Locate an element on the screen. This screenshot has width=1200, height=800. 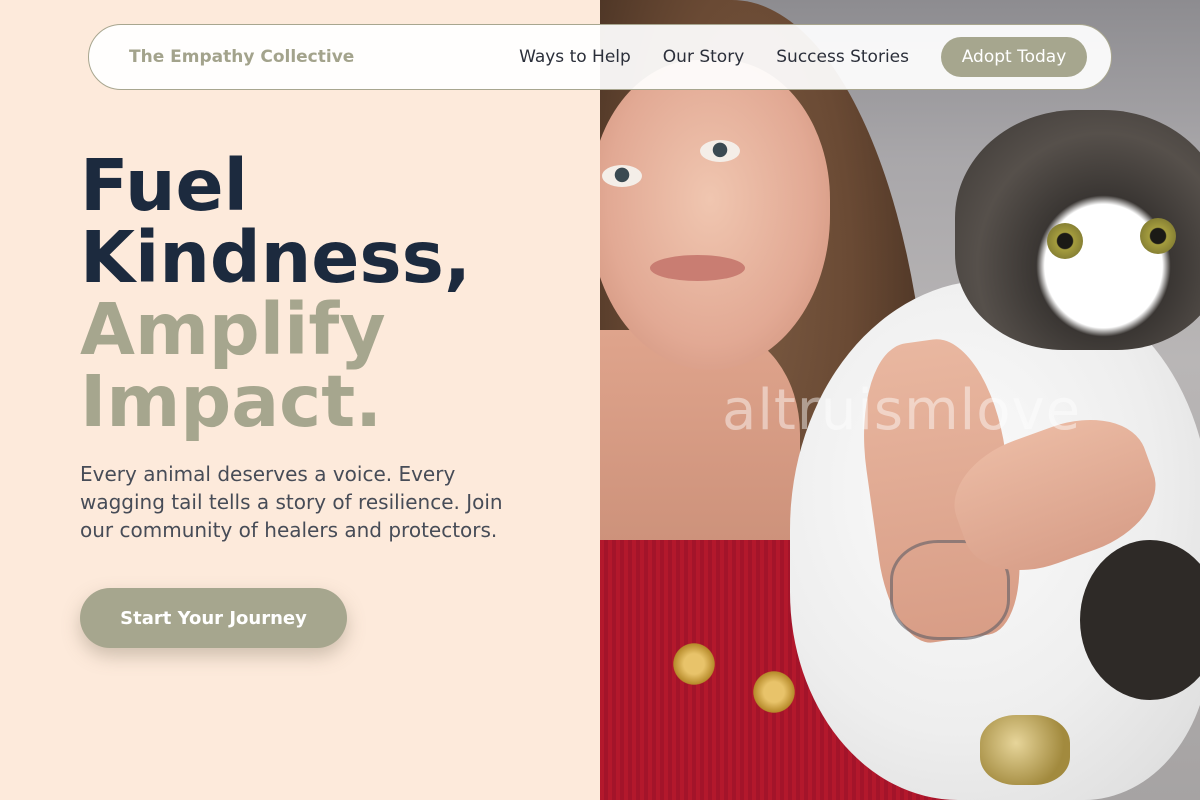
nav-link-ways-to-help: Ways to Help is located at coordinates (575, 57).